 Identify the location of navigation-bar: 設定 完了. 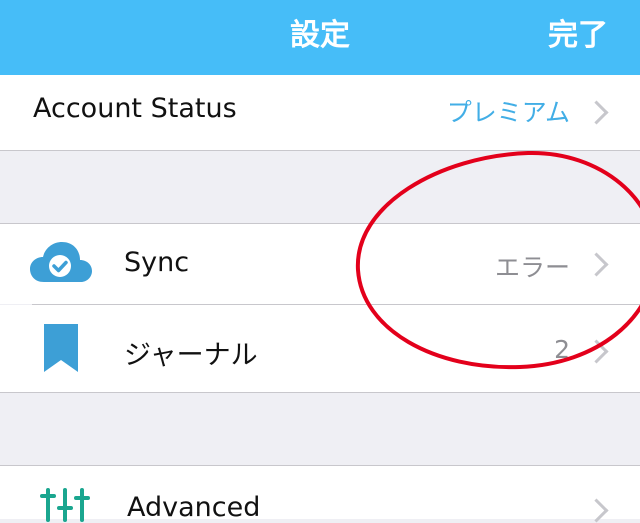
(320, 37).